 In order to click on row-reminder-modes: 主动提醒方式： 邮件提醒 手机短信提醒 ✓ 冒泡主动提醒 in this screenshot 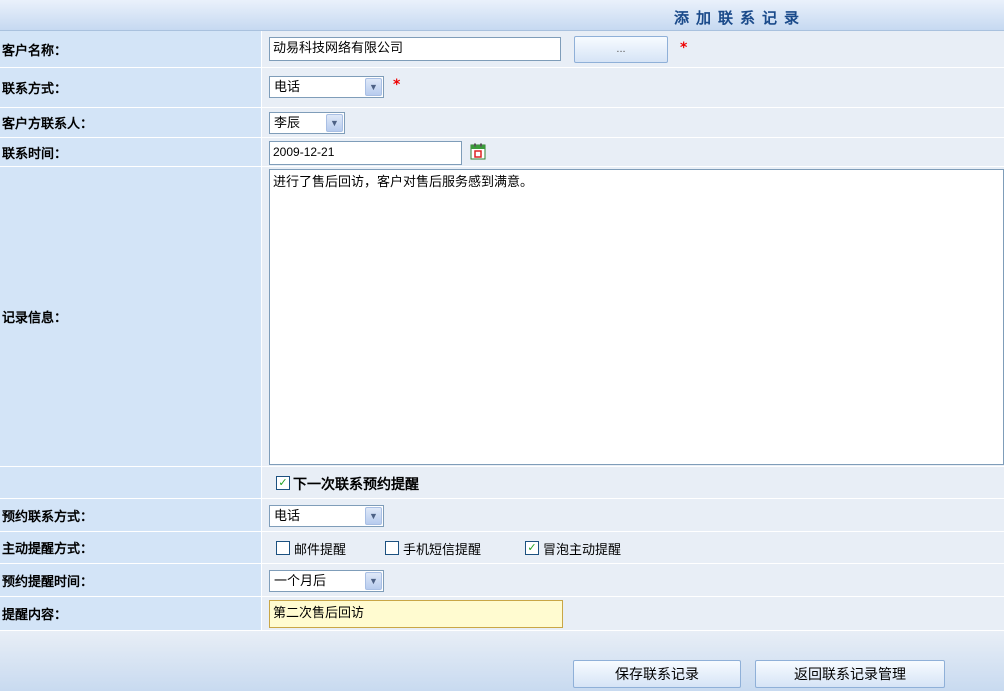, I will do `click(502, 548)`.